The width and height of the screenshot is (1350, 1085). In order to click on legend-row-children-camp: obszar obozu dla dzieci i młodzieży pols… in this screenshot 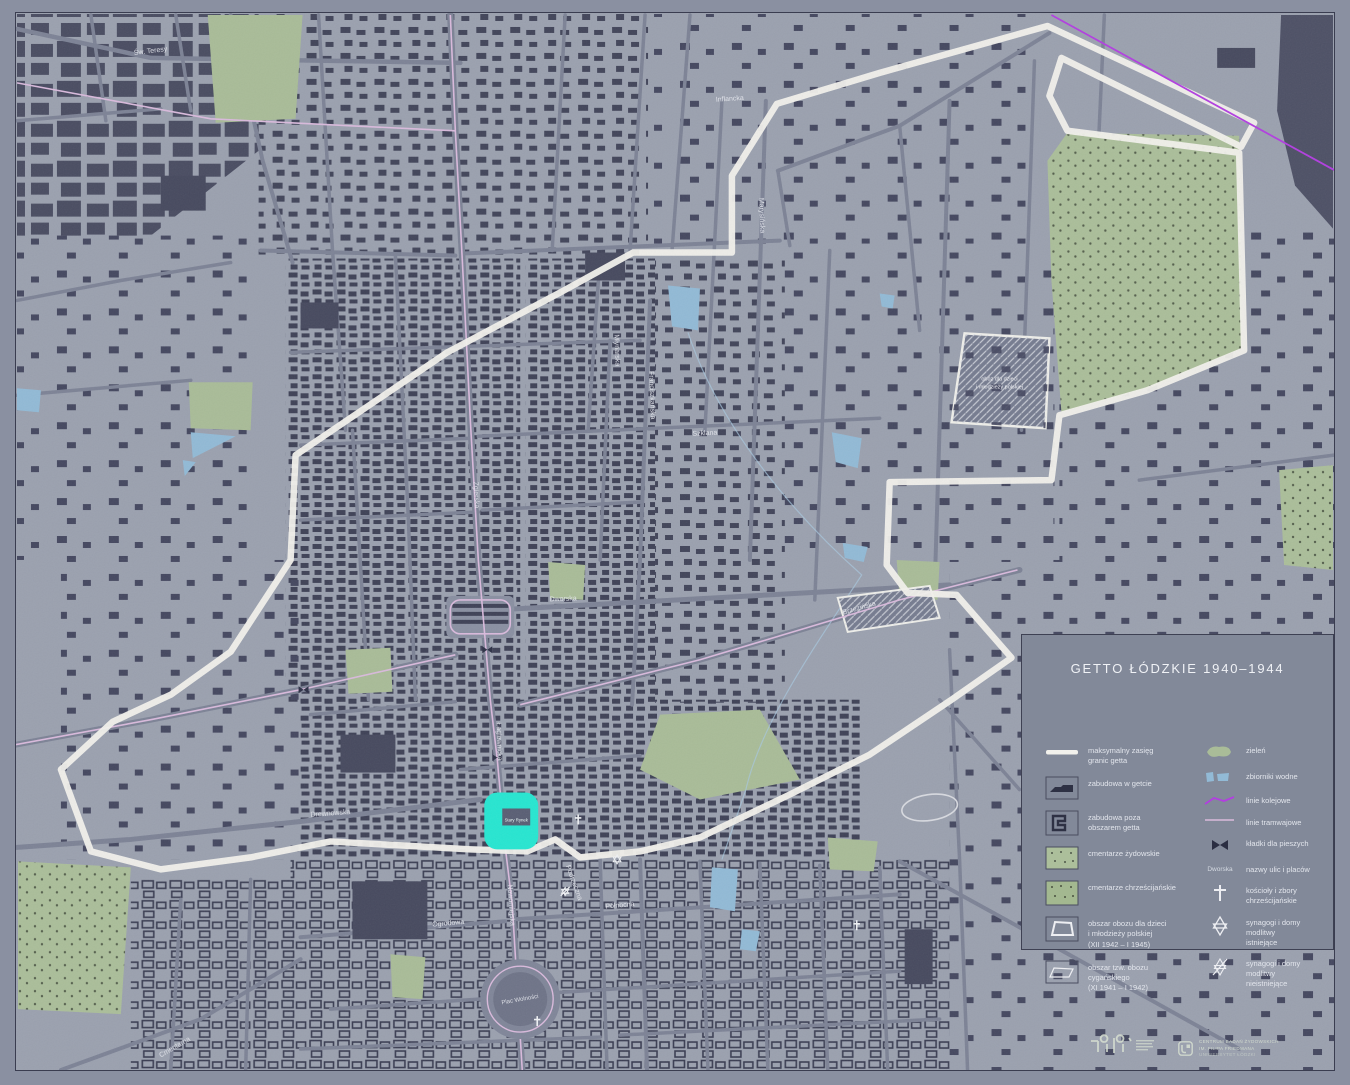, I will do `click(1120, 932)`.